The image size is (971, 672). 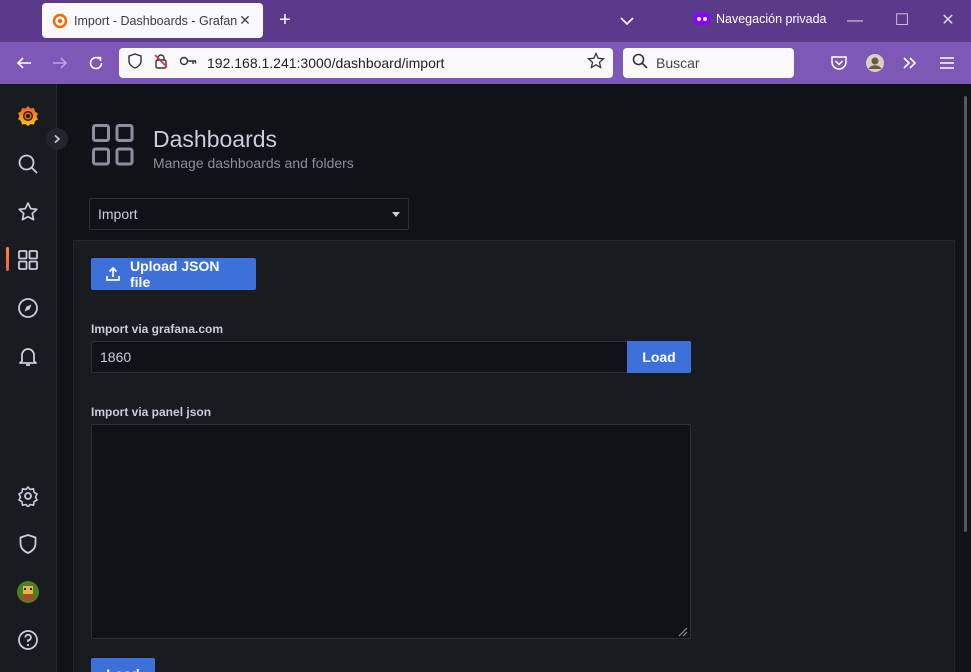 I want to click on shield-icon, so click(x=28, y=544).